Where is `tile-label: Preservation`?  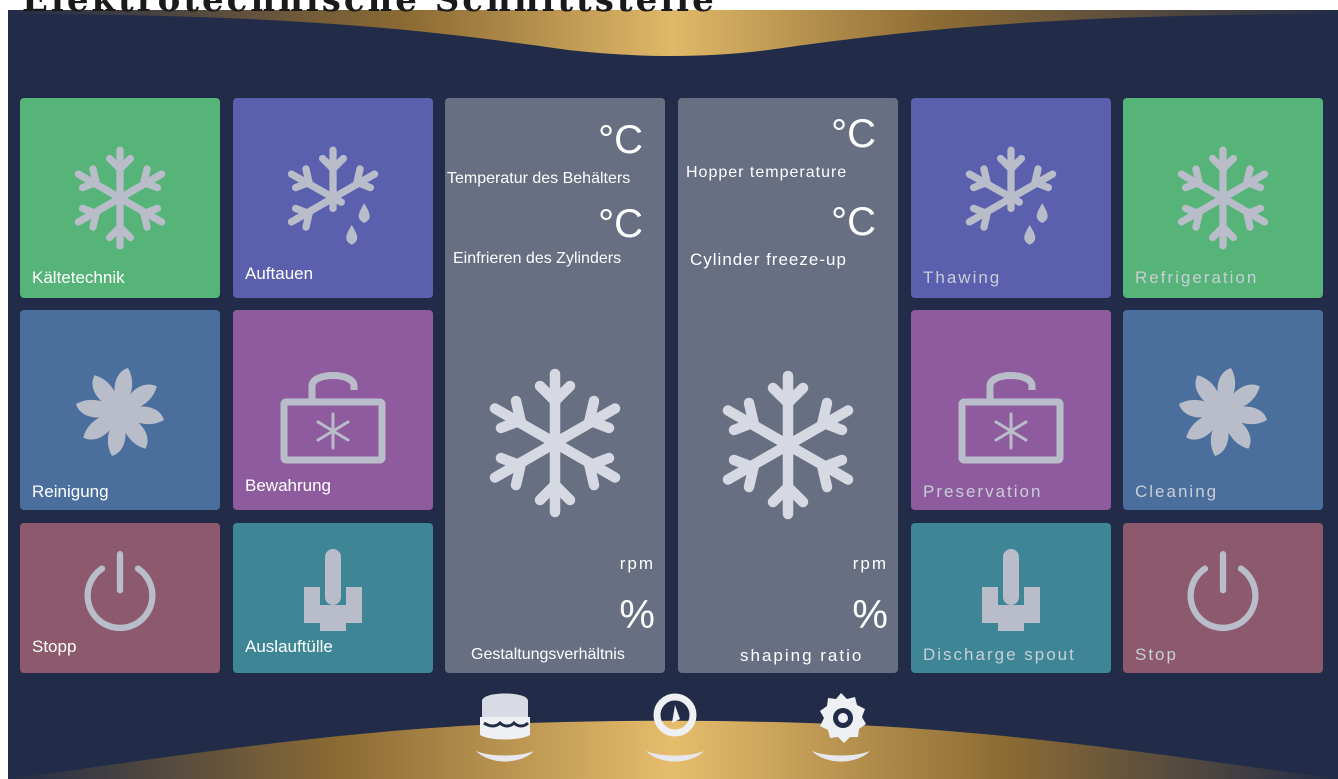 tile-label: Preservation is located at coordinates (983, 491).